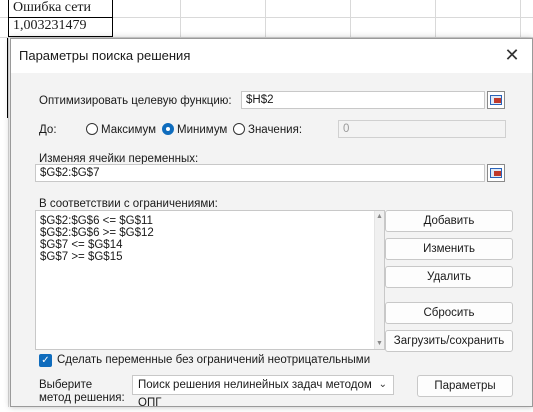 Image resolution: width=533 pixels, height=412 pixels. Describe the element at coordinates (128, 204) in the screenshot. I see `constraints-label: В соответствии с ограничениями:` at that location.